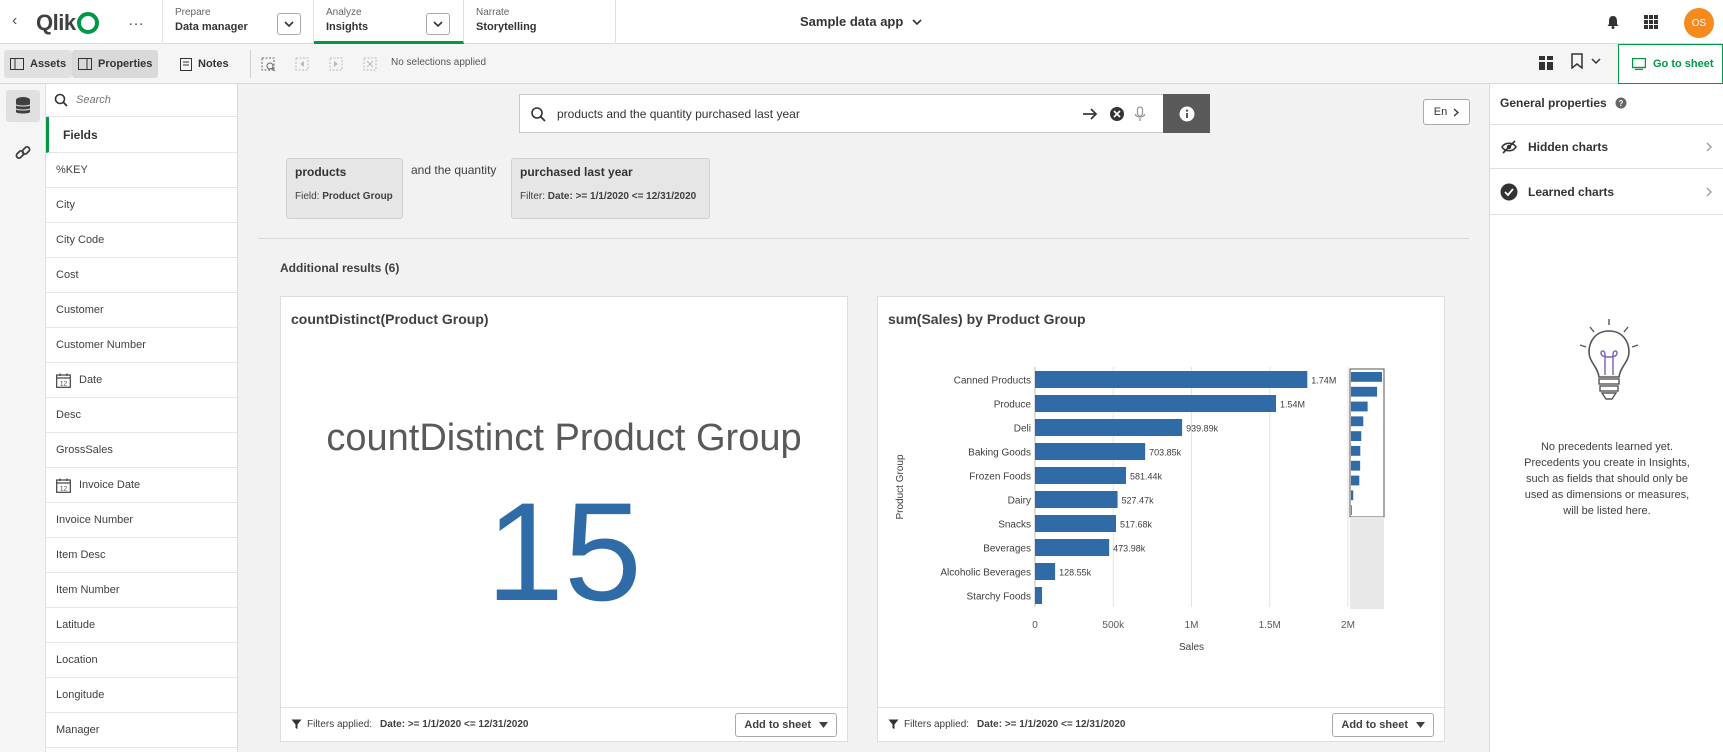 The height and width of the screenshot is (752, 1723). Describe the element at coordinates (77, 660) in the screenshot. I see `field-item-label: Location` at that location.